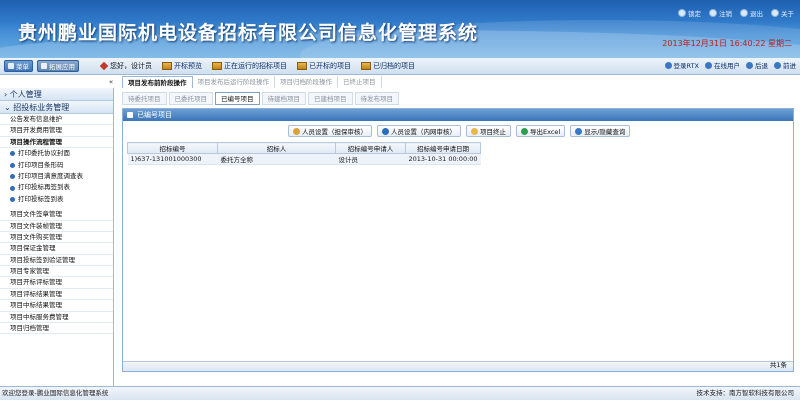  Describe the element at coordinates (172, 159) in the screenshot. I see `cell-tender-number: 1)637-131001000300` at that location.